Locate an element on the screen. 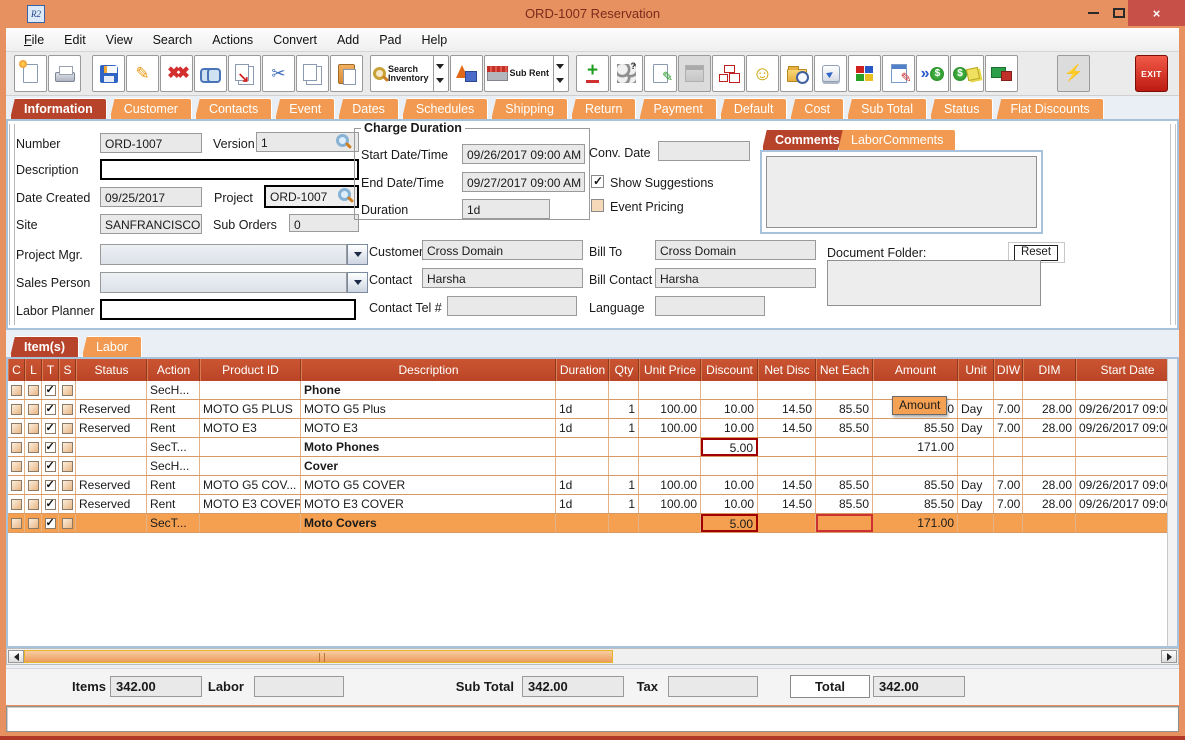  shipping-button is located at coordinates (1002, 73).